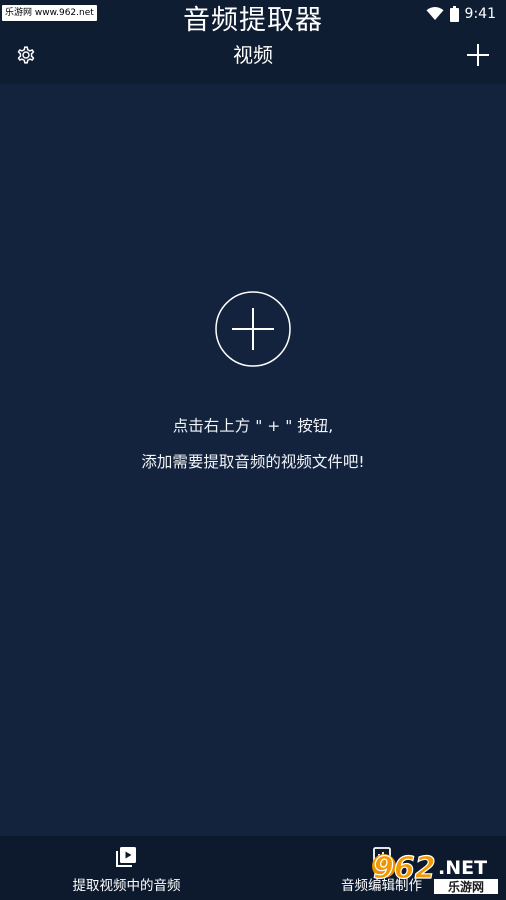 This screenshot has width=506, height=900. I want to click on empty-hint-line-1: 点击右上方 " + " 按钮,, so click(253, 426).